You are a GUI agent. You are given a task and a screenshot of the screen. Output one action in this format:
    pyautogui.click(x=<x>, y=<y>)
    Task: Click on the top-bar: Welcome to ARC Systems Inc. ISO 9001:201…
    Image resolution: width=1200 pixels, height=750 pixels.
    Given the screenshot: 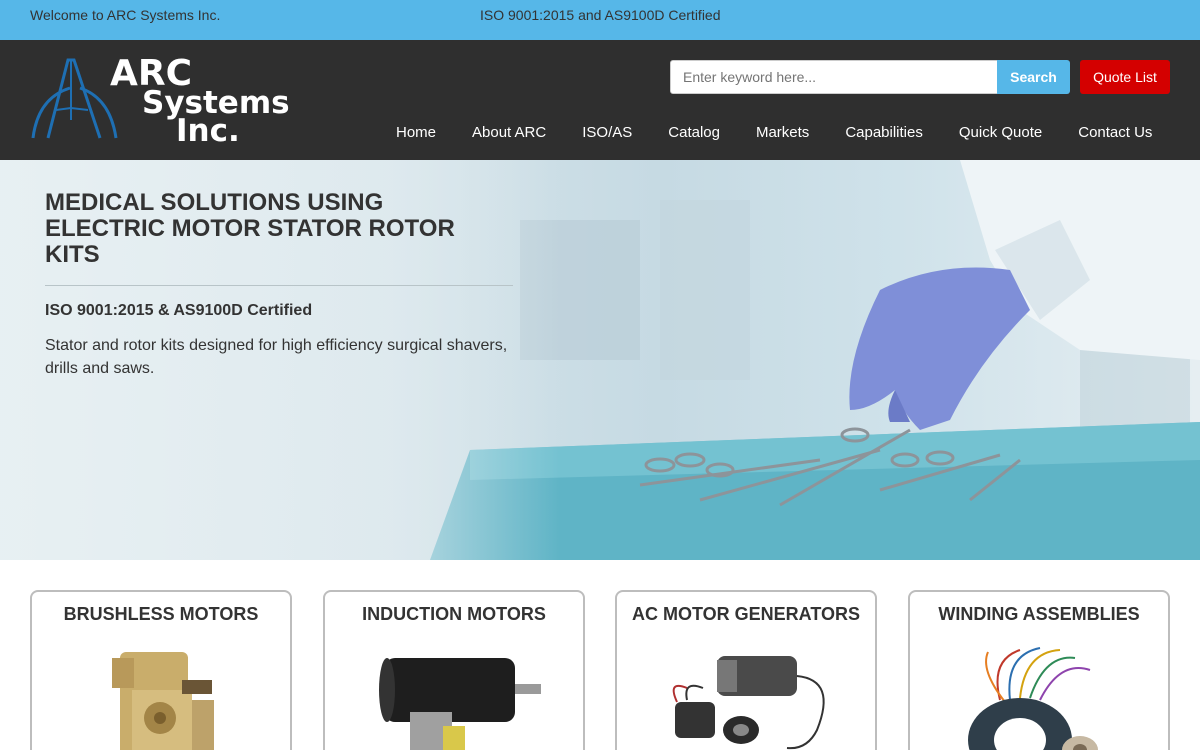 What is the action you would take?
    pyautogui.click(x=600, y=20)
    